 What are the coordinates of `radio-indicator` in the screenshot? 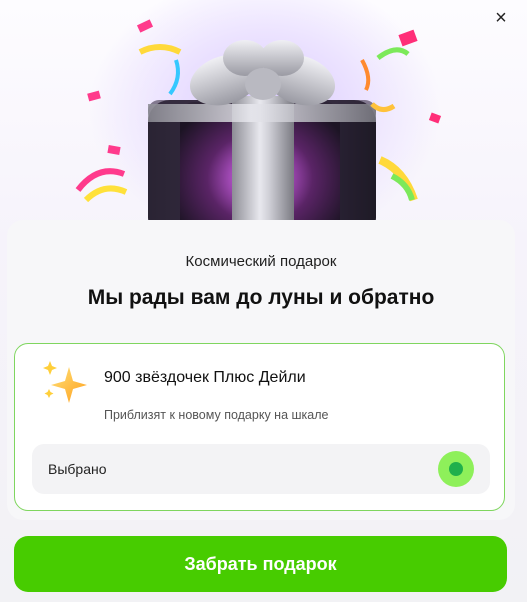 It's located at (456, 469).